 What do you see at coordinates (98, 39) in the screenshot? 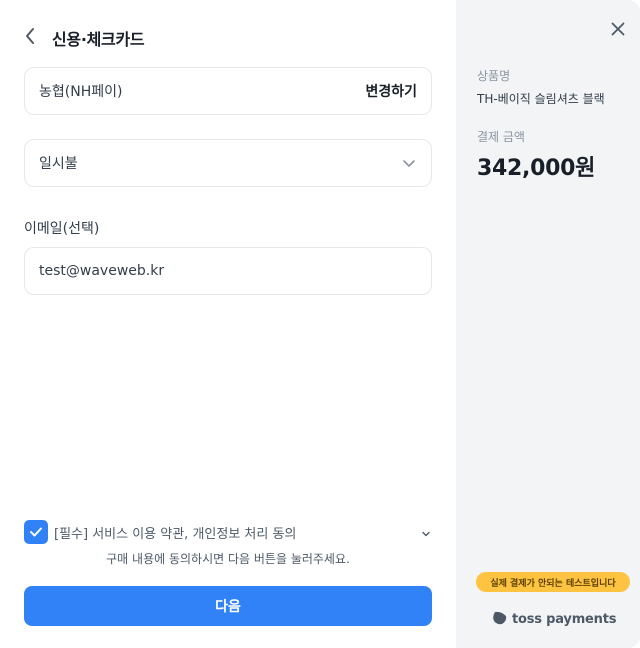
I see `page-title: 신용·체크카드` at bounding box center [98, 39].